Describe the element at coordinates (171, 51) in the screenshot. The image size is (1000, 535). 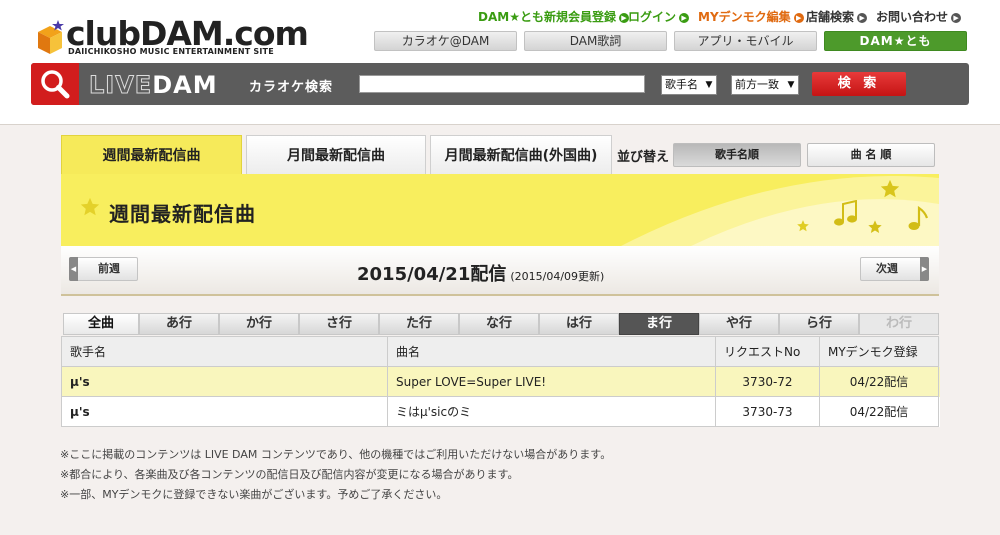
I see `logo-subtitle: DAIICHIKOSHO MUSIC ENTERTAINMENT SITE` at that location.